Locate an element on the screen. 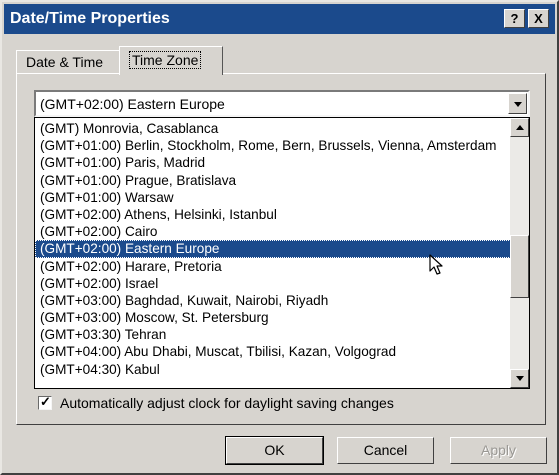  tab-time-zone: Time Zone is located at coordinates (171, 60).